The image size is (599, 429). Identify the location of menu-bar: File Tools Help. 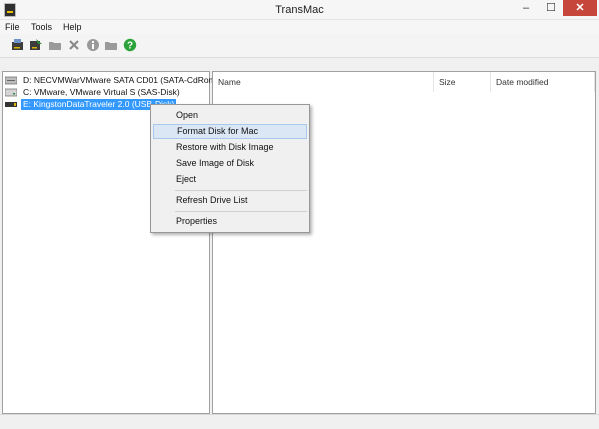
(299, 27).